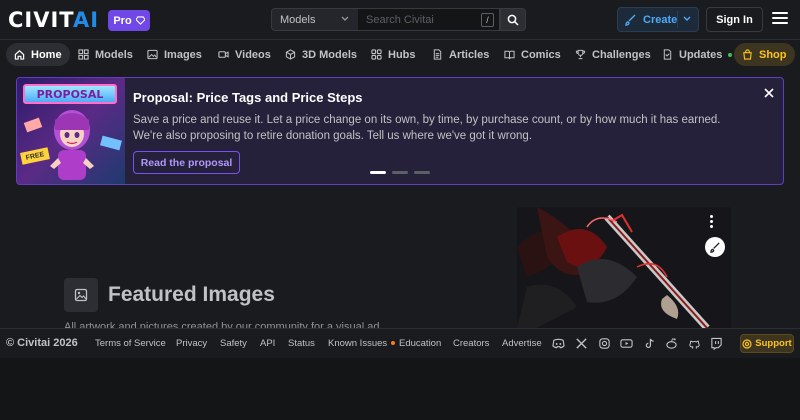 The height and width of the screenshot is (420, 800). What do you see at coordinates (130, 343) in the screenshot?
I see `footer-link-terms: Terms of Service` at bounding box center [130, 343].